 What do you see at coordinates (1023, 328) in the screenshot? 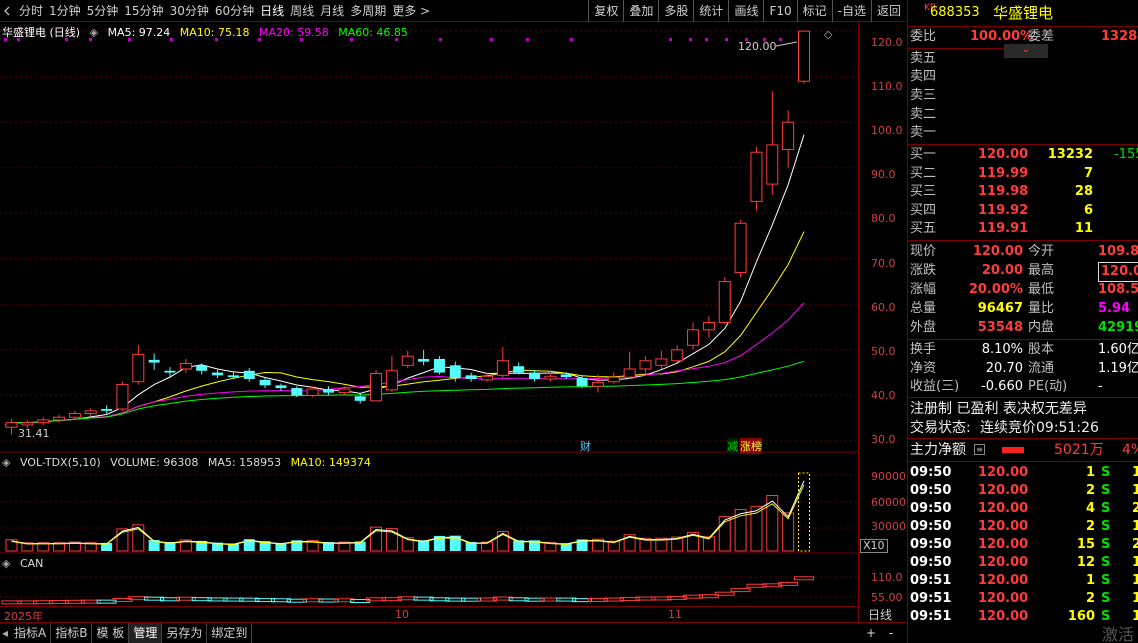
I see `stat-row: 外盘 53548 内盘 42919` at bounding box center [1023, 328].